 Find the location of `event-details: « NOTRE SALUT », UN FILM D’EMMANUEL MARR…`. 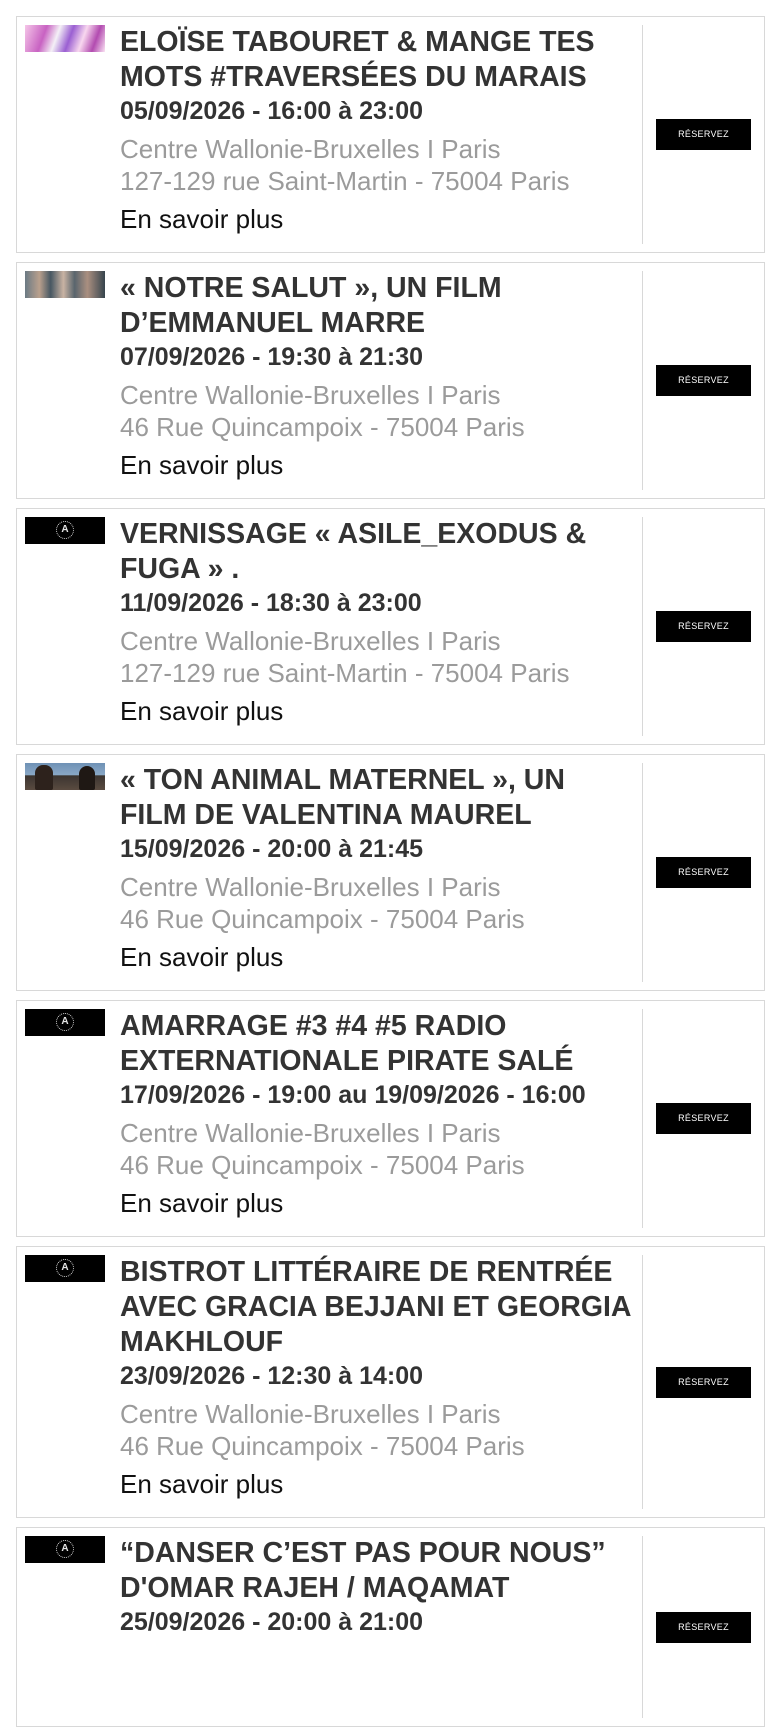

event-details: « NOTRE SALUT », UN FILM D’EMMANUEL MARR… is located at coordinates (381, 380).